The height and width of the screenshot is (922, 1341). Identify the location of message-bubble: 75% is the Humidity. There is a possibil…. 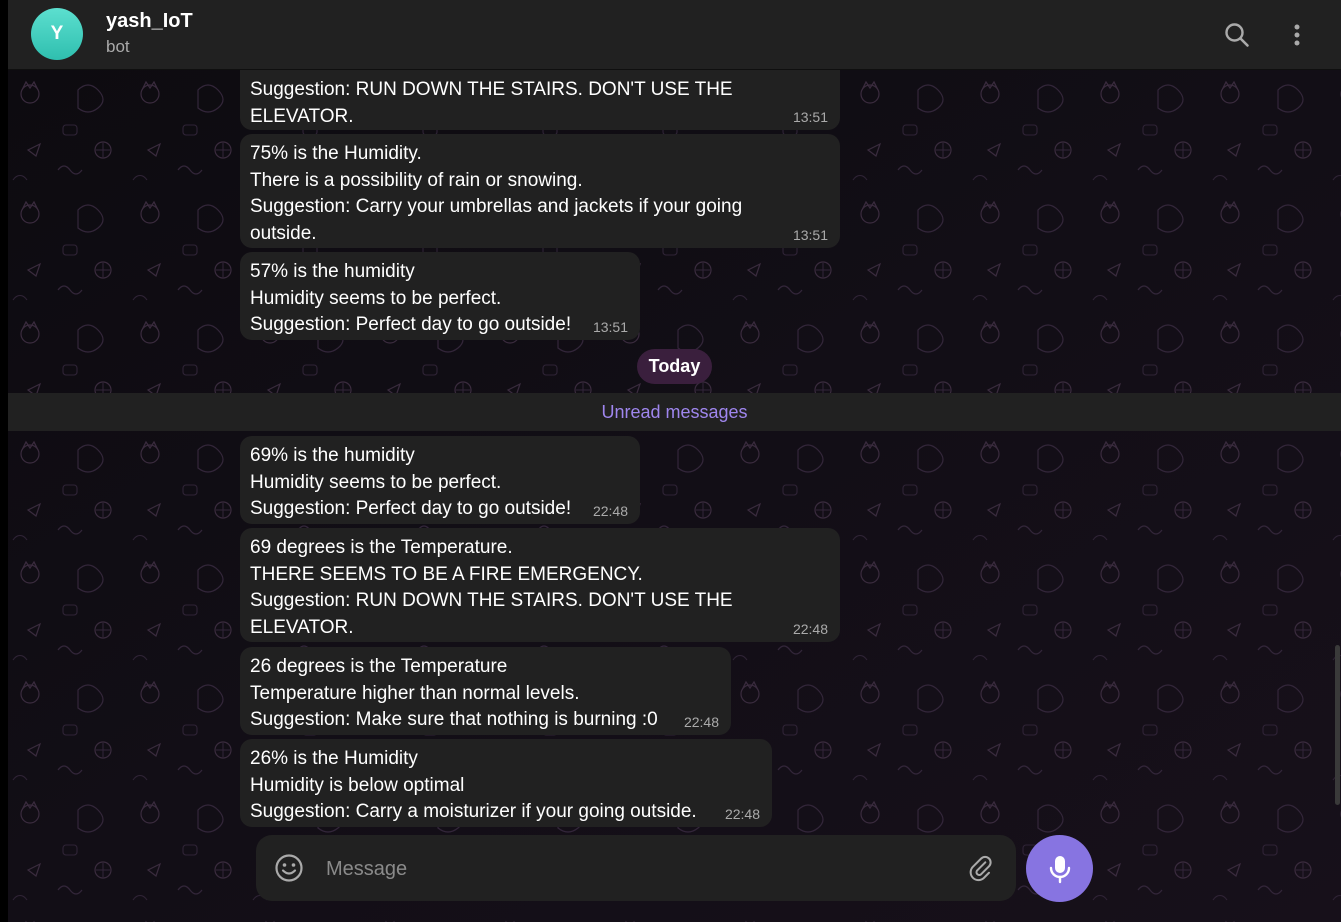
(540, 191).